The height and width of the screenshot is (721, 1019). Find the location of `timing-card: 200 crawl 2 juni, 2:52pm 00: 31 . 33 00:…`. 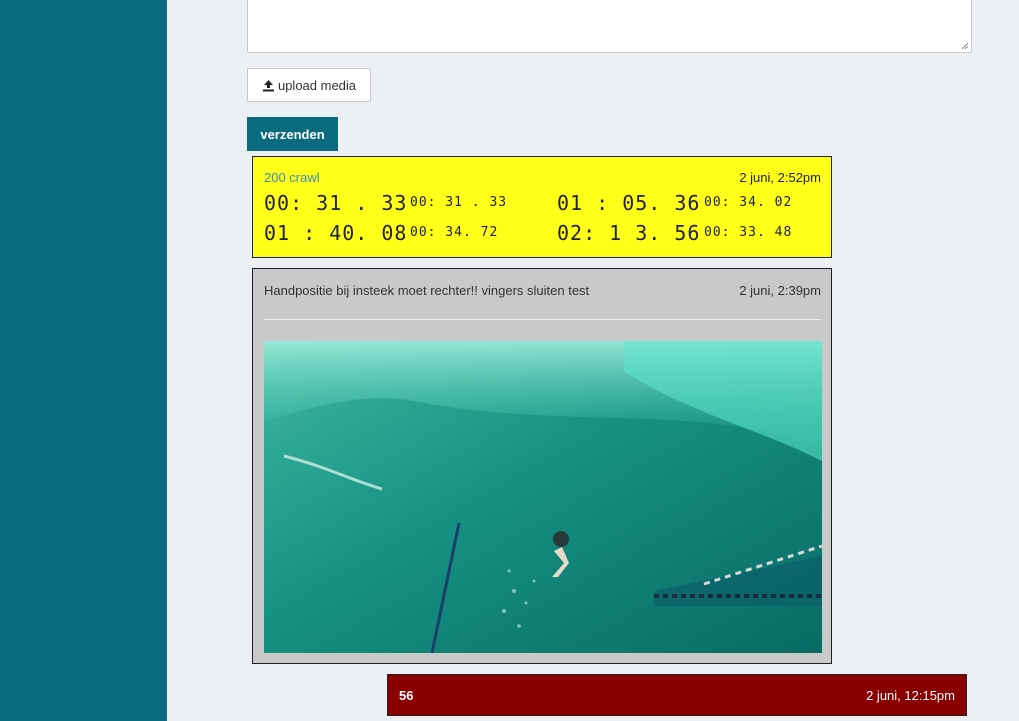

timing-card: 200 crawl 2 juni, 2:52pm 00: 31 . 33 00:… is located at coordinates (542, 207).